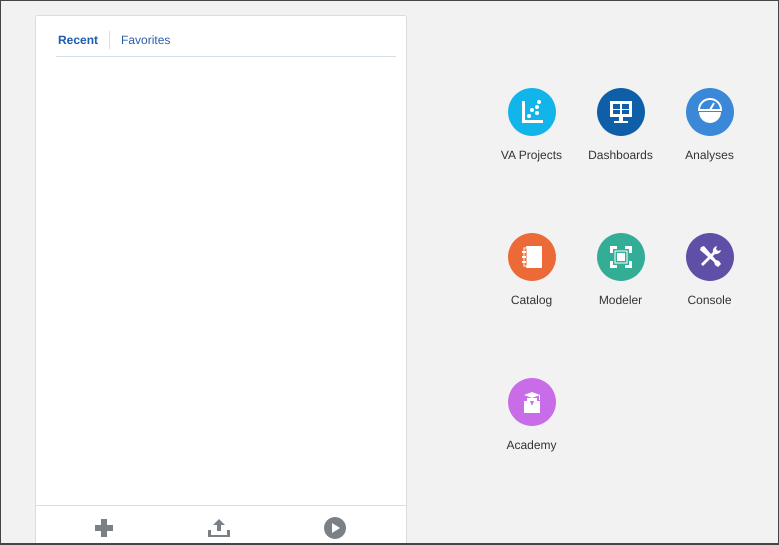 This screenshot has width=779, height=545. Describe the element at coordinates (531, 445) in the screenshot. I see `app-label: Academy` at that location.